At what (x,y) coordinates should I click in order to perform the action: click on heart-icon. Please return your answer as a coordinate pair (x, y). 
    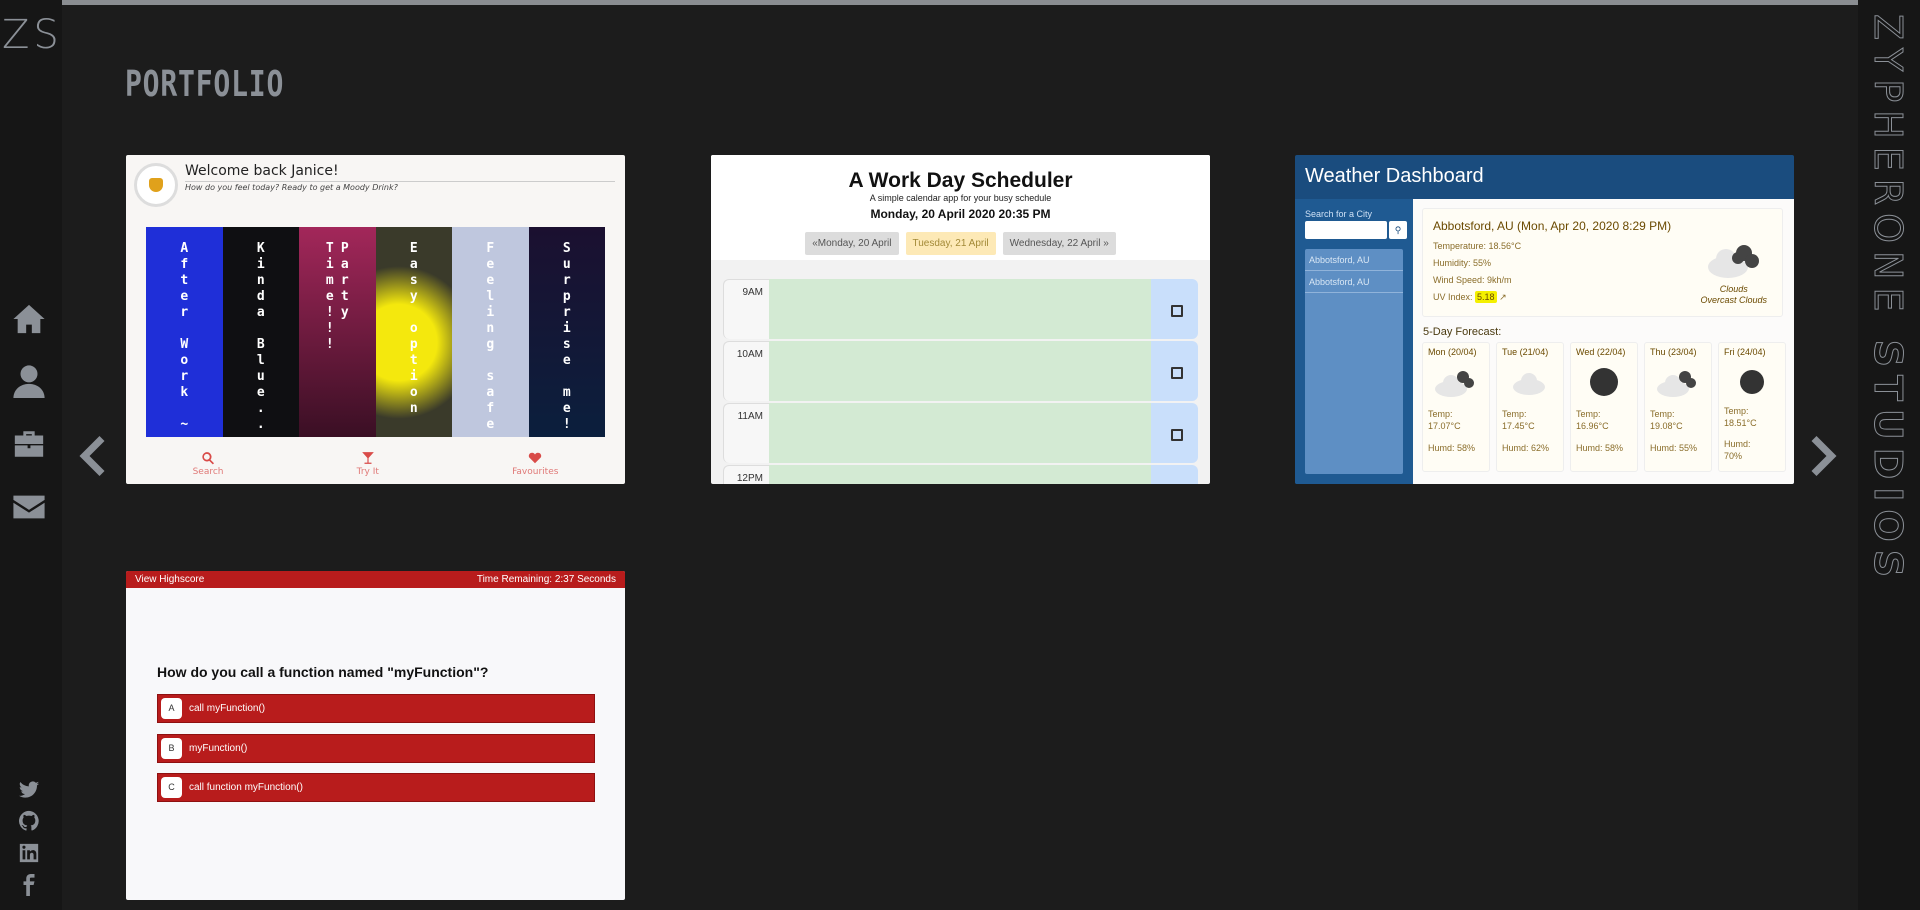
    Looking at the image, I should click on (535, 458).